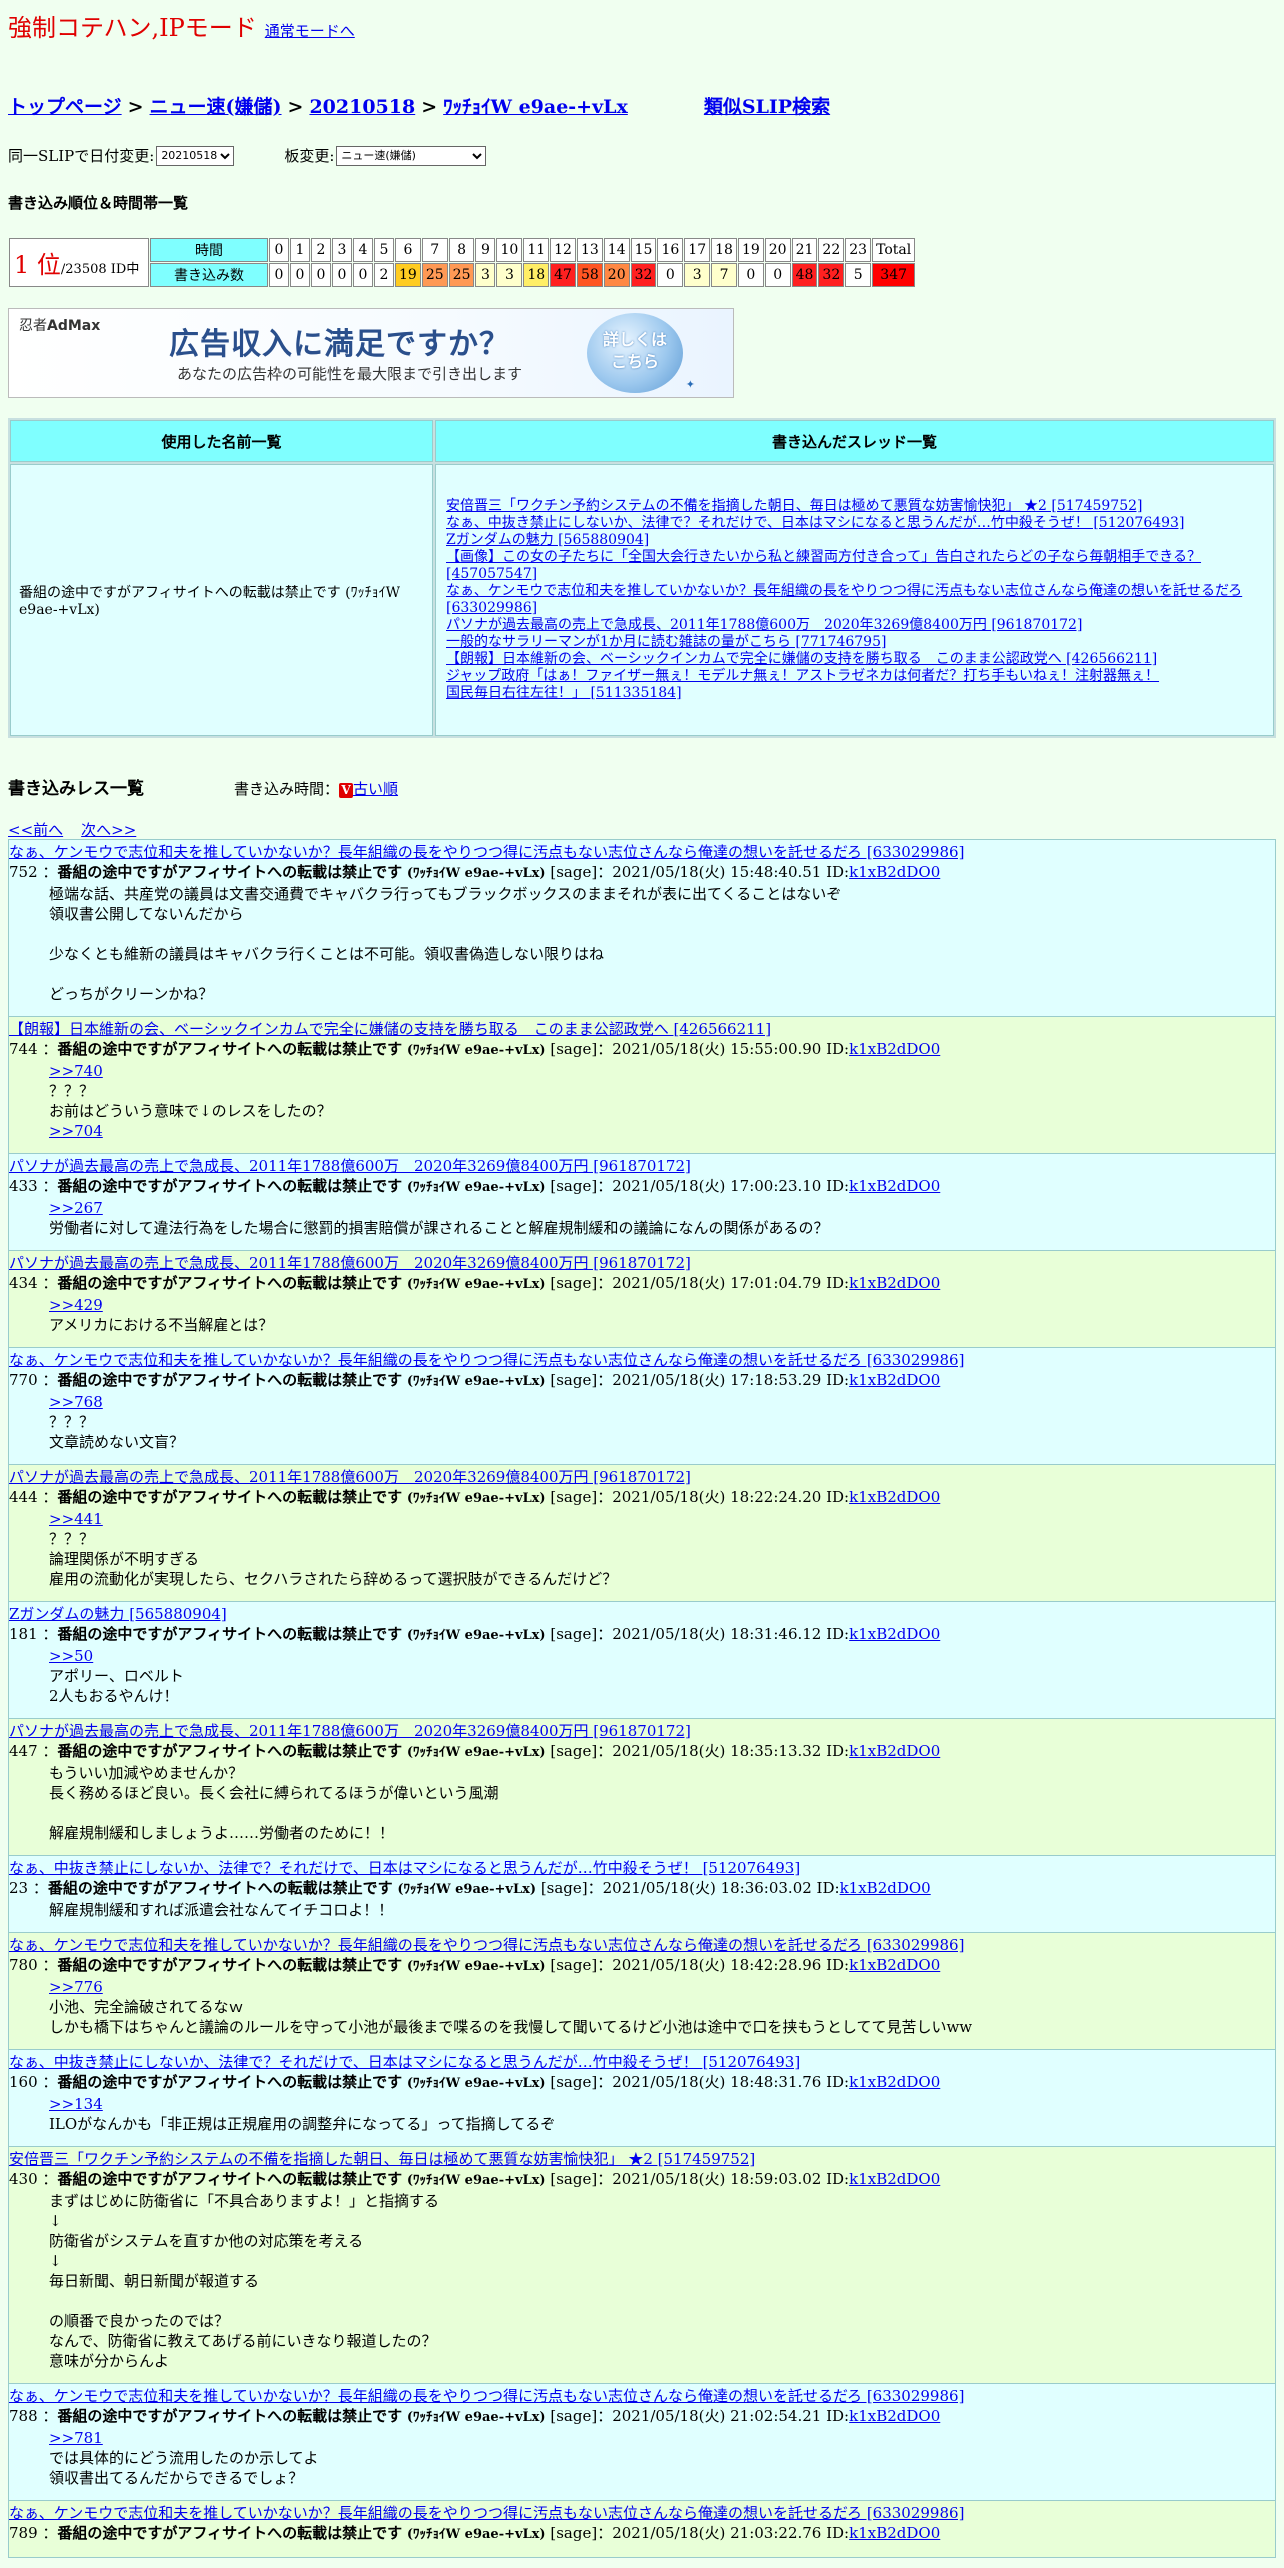 The height and width of the screenshot is (2568, 1284). Describe the element at coordinates (662, 1422) in the screenshot. I see `post-body: >>768？？？ 文章読めない文盲？` at that location.